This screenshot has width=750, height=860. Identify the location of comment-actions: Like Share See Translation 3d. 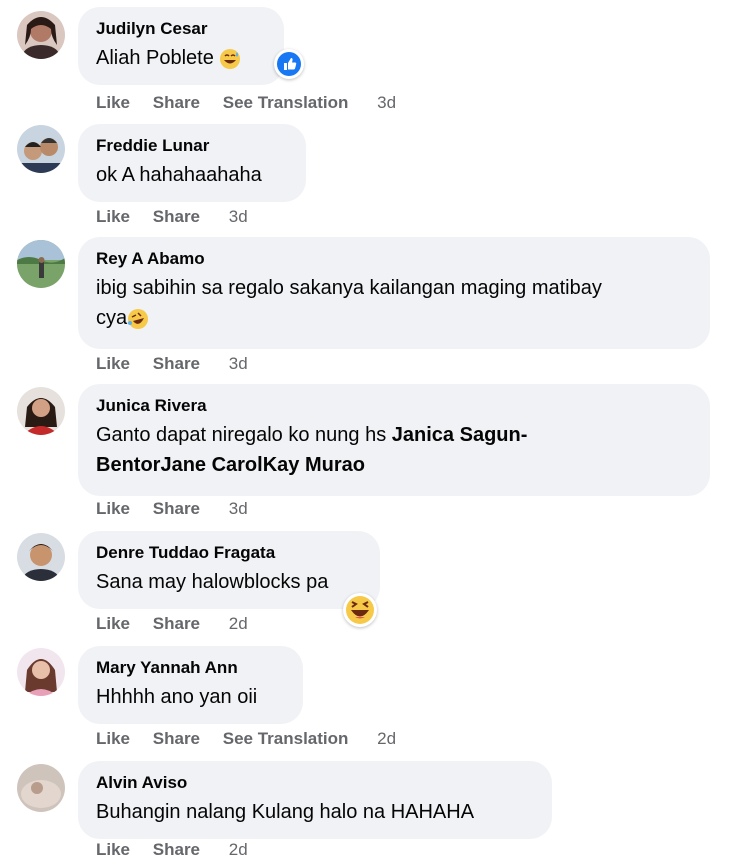
(255, 103).